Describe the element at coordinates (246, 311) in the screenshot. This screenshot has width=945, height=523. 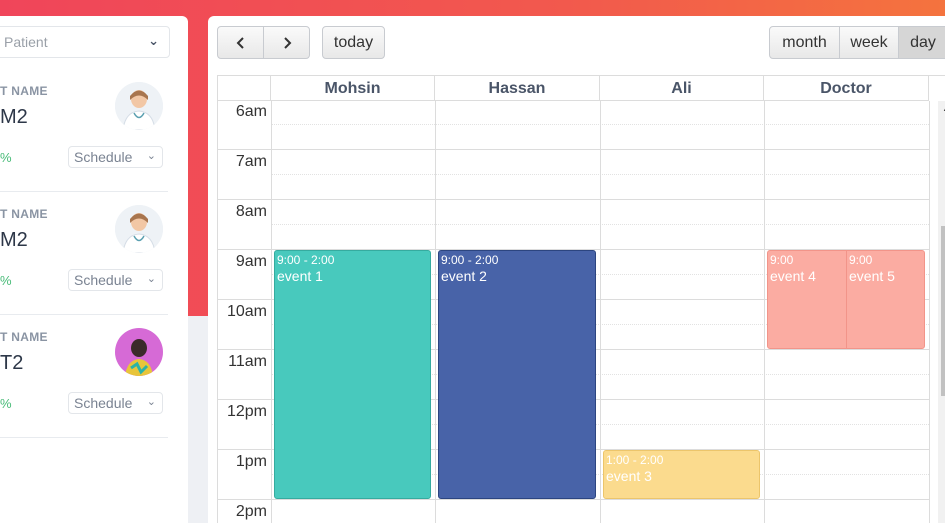
I see `time-label: 10am` at that location.